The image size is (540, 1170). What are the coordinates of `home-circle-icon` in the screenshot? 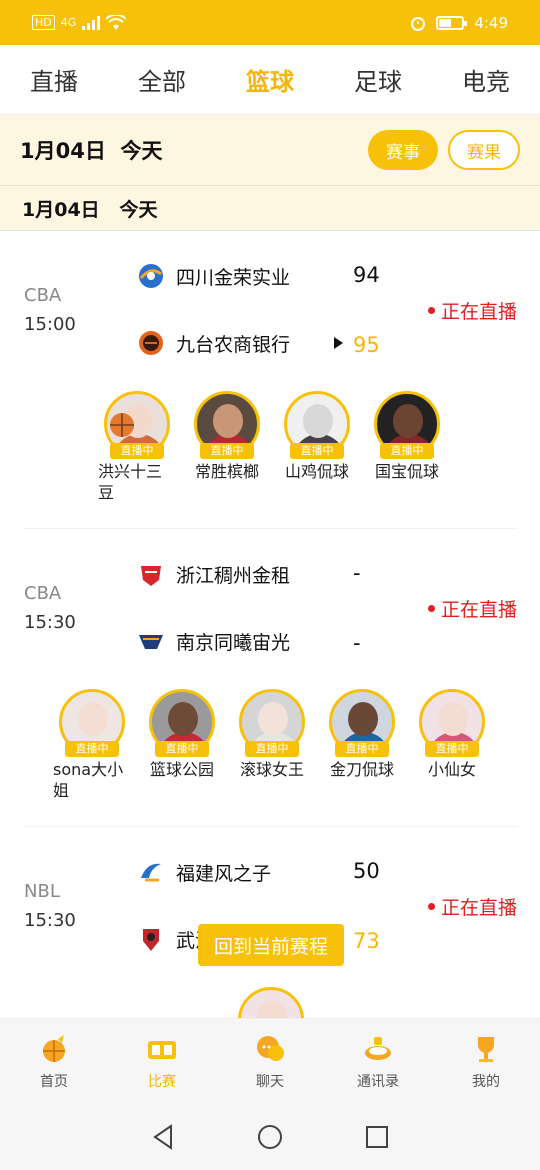 It's located at (270, 1137).